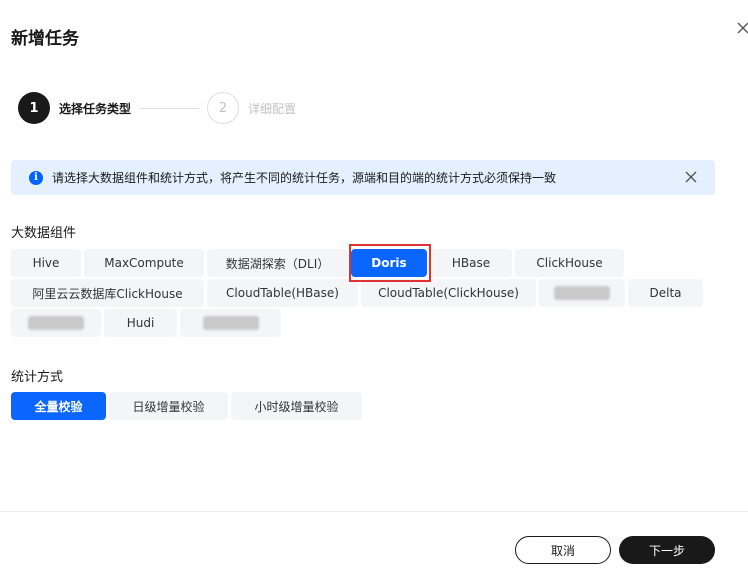 Image resolution: width=748 pixels, height=573 pixels. I want to click on steps: 1 选择任务类型 2 详细配置, so click(157, 108).